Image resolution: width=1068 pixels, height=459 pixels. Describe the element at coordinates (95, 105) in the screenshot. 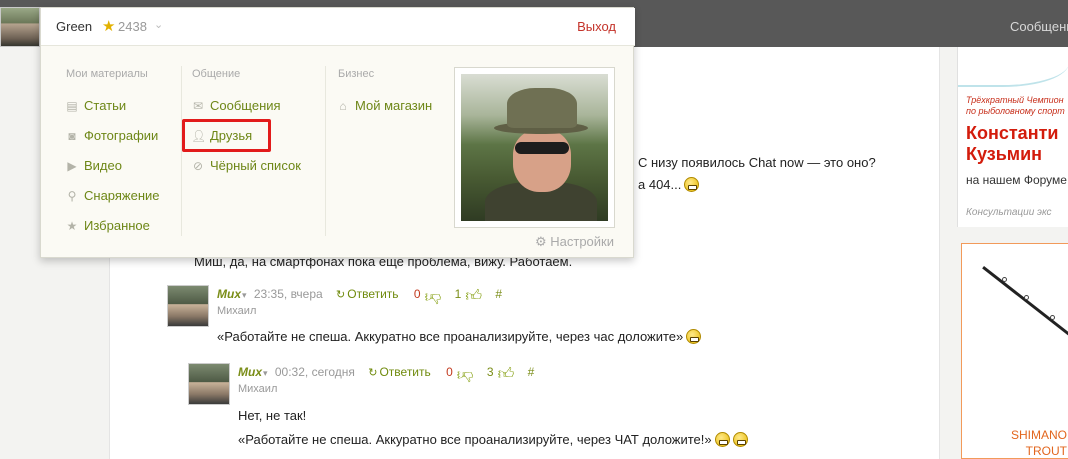

I see `menu-item-articles: ▤ Статьи` at that location.